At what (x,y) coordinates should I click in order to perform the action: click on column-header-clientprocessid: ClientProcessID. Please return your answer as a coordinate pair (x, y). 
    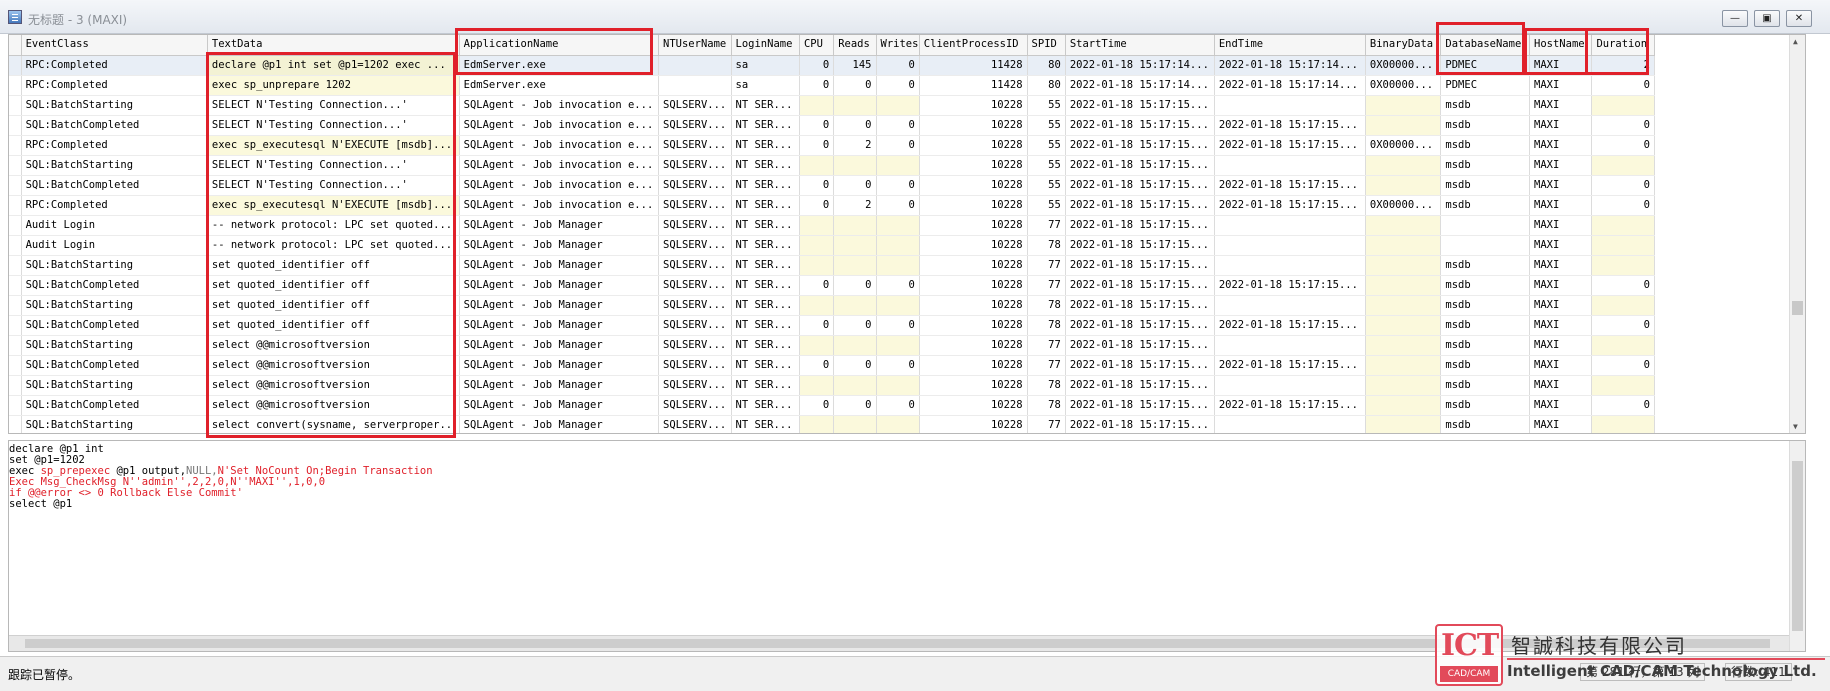
    Looking at the image, I should click on (973, 45).